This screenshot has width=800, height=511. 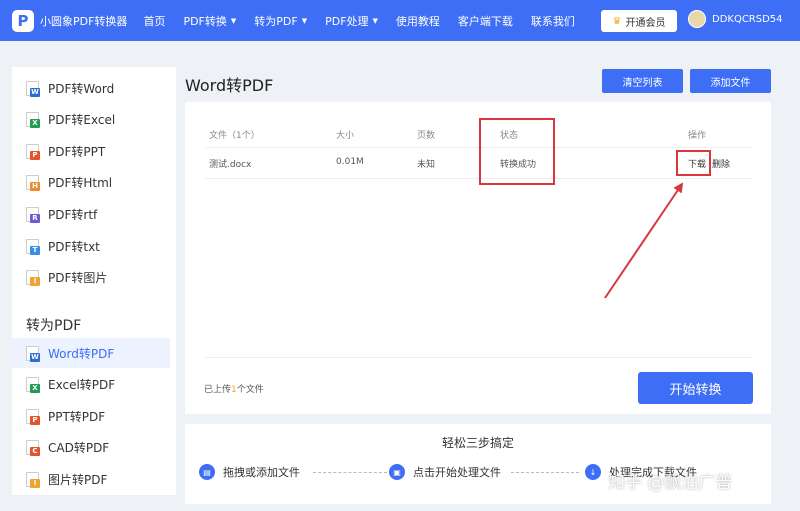 I want to click on vip-button: ♛ 开通会员, so click(x=639, y=21).